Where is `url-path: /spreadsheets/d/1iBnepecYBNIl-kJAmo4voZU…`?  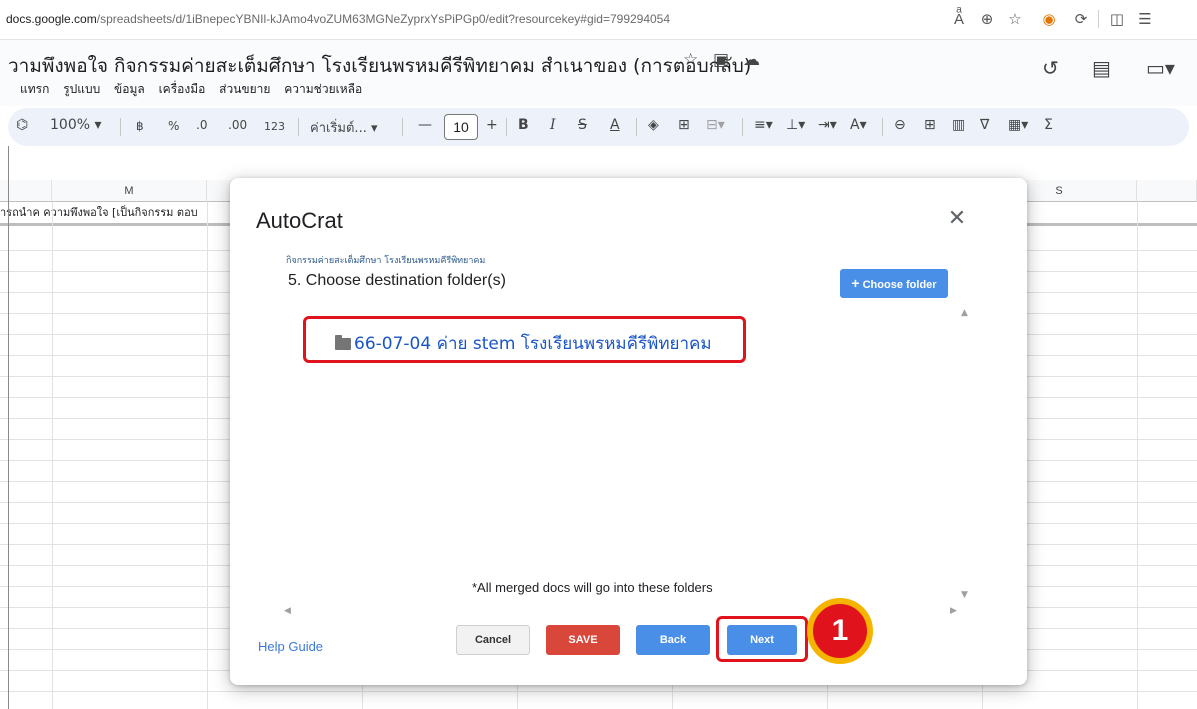 url-path: /spreadsheets/d/1iBnepecYBNIl-kJAmo4voZU… is located at coordinates (383, 19).